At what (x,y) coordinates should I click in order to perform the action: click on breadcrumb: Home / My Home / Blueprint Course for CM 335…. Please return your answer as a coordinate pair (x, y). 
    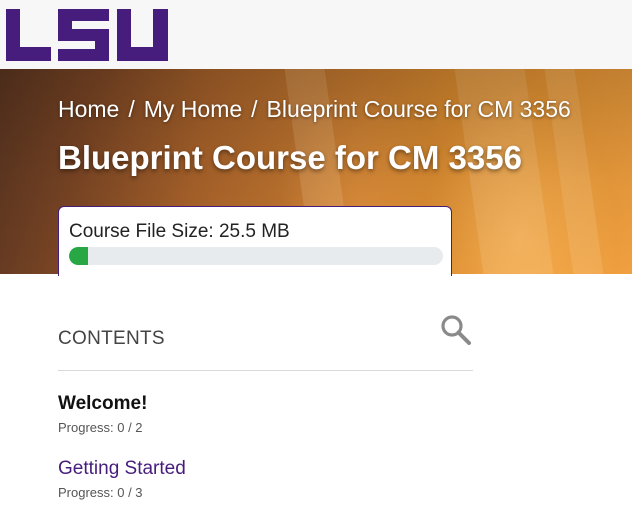
    Looking at the image, I should click on (314, 109).